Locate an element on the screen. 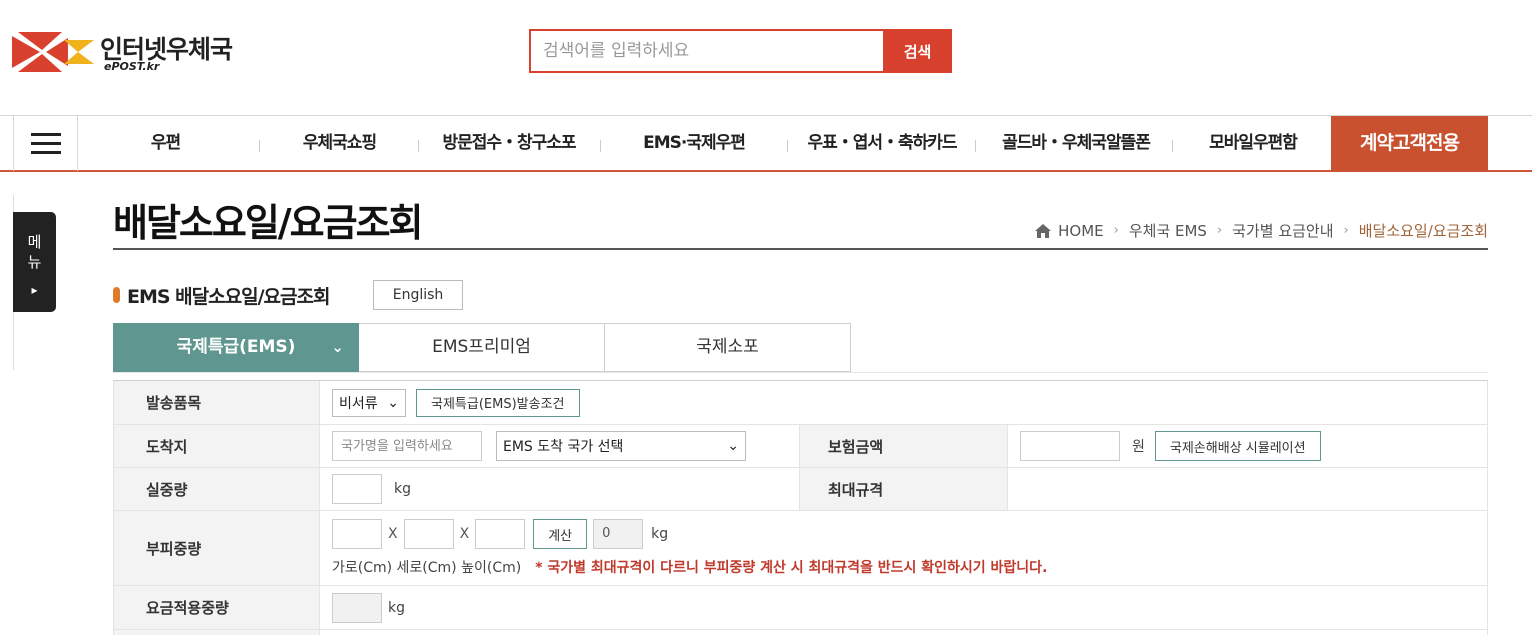  insurance-cell: 원 국제손해배상 시뮬레이션 is located at coordinates (1247, 446).